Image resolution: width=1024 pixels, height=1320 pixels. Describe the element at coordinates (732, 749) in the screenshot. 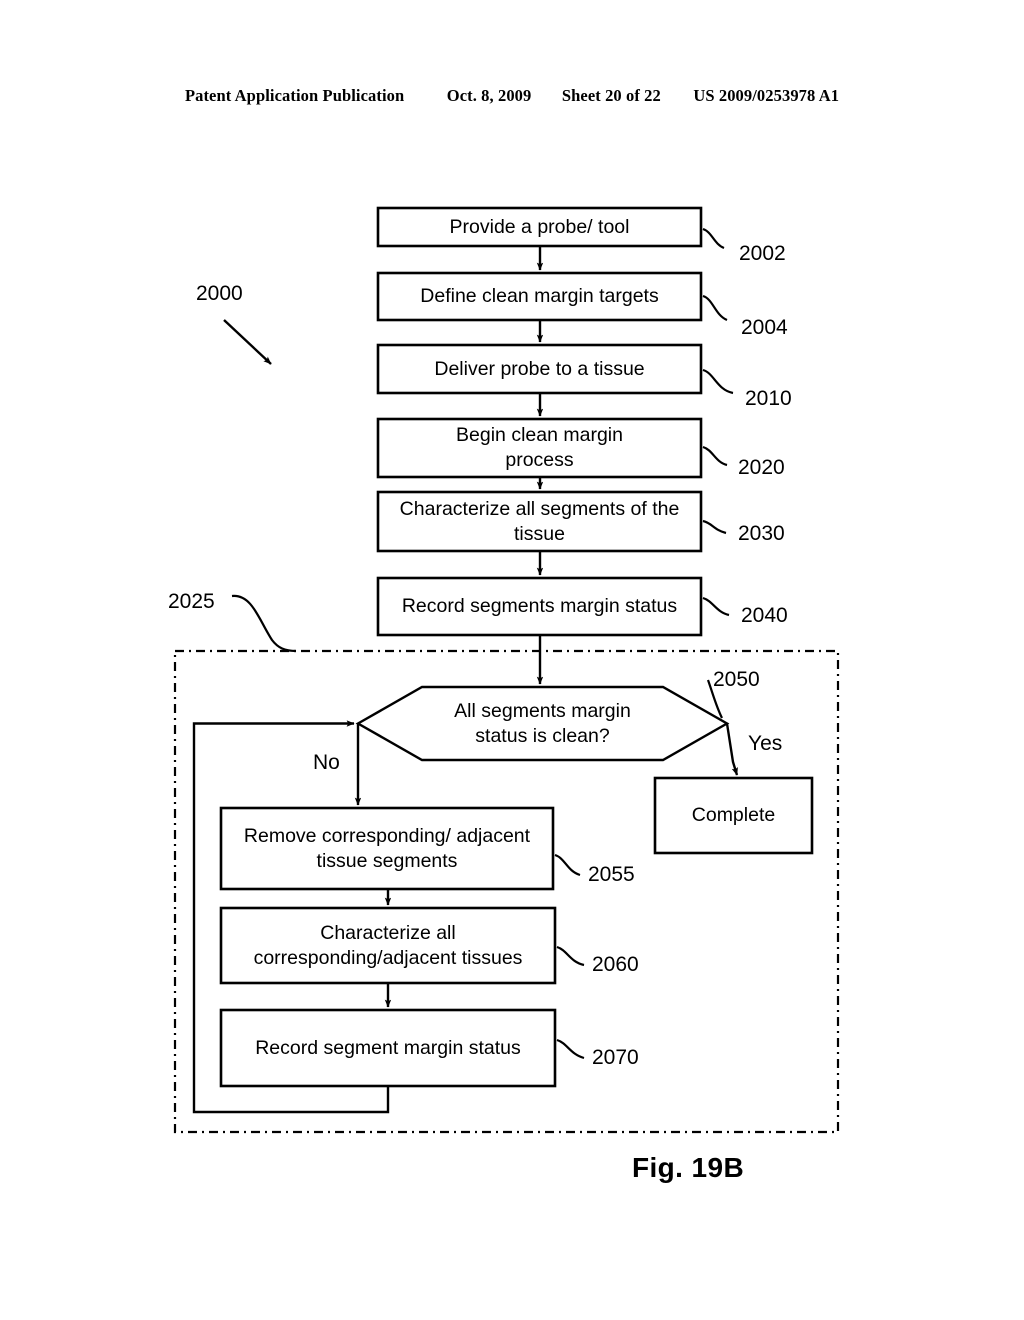

I see `edge-2050-complete-yes` at that location.